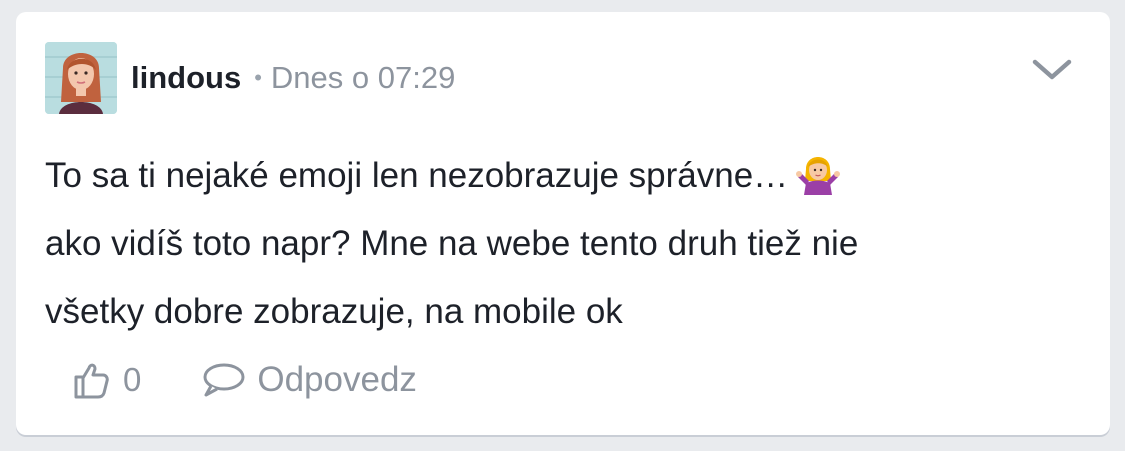  What do you see at coordinates (337, 379) in the screenshot?
I see `reply-label: Odpovedz` at bounding box center [337, 379].